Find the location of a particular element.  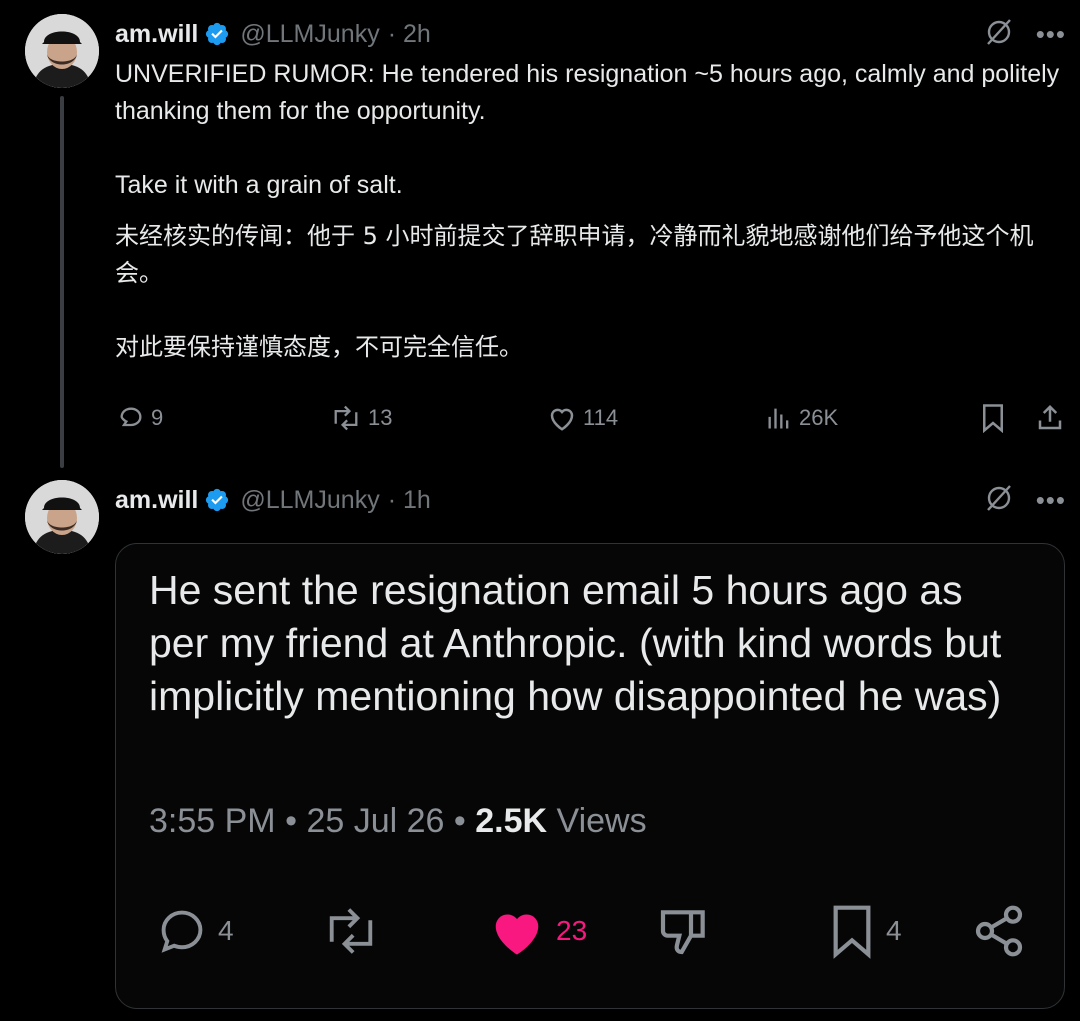

dislike-icon is located at coordinates (682, 932).